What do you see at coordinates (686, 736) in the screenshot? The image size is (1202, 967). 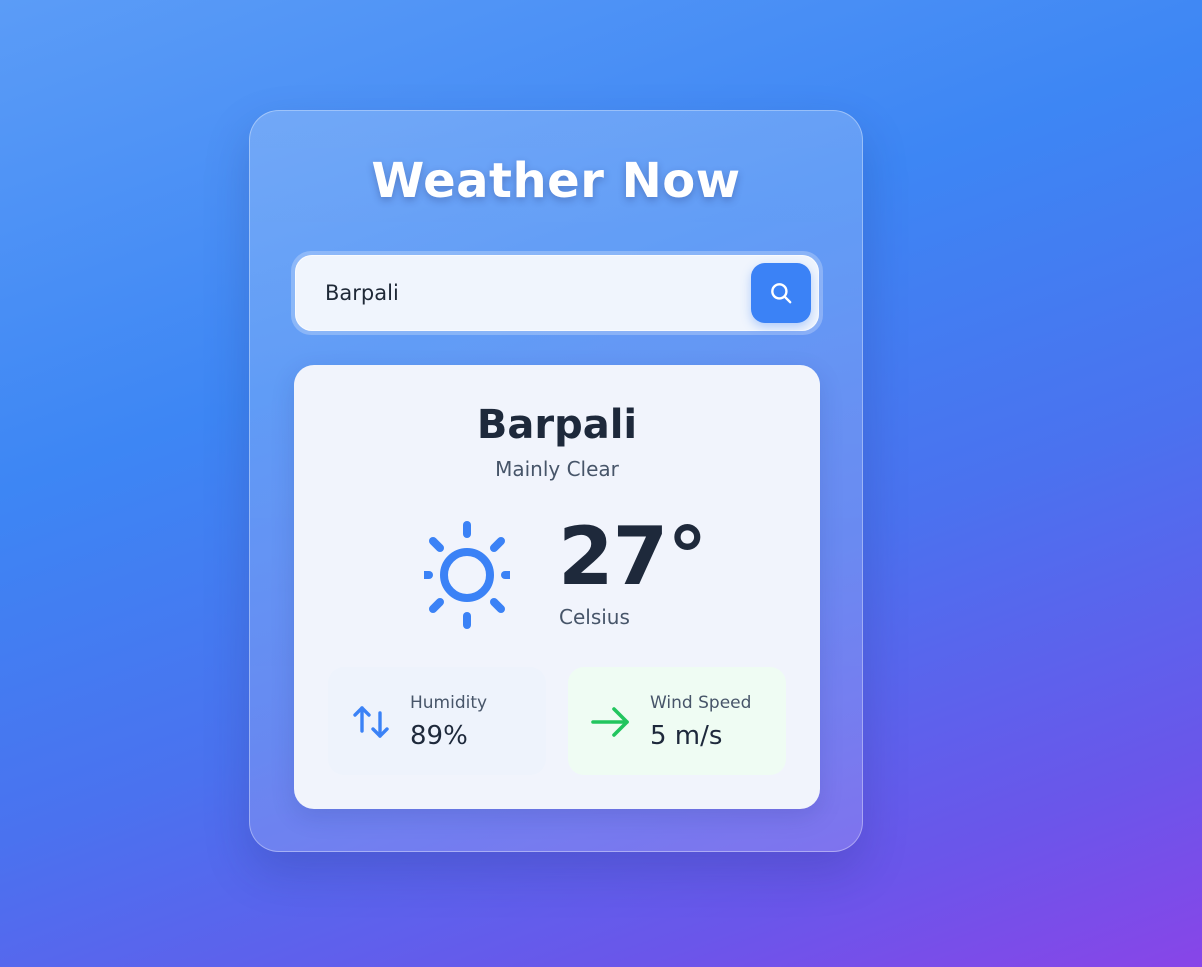 I see `wind-speed-value: 5 m/s` at bounding box center [686, 736].